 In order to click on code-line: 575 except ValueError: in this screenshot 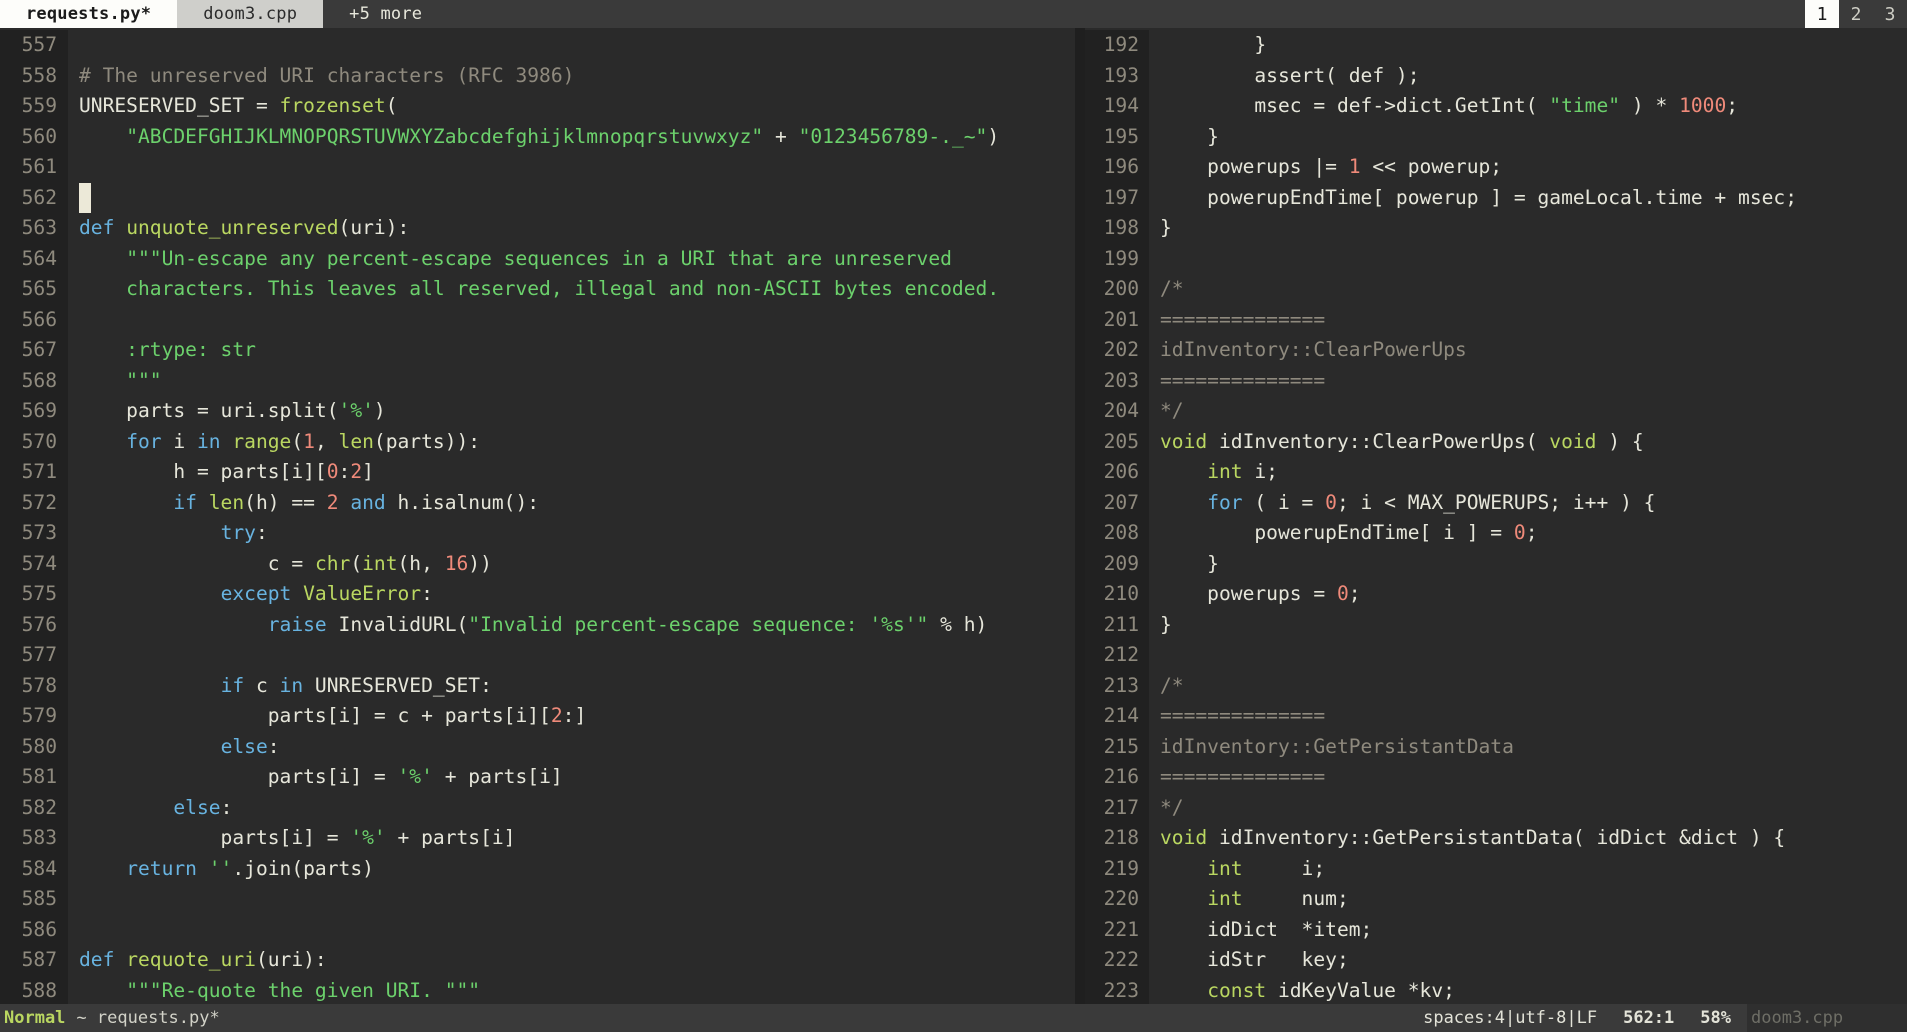, I will do `click(537, 594)`.